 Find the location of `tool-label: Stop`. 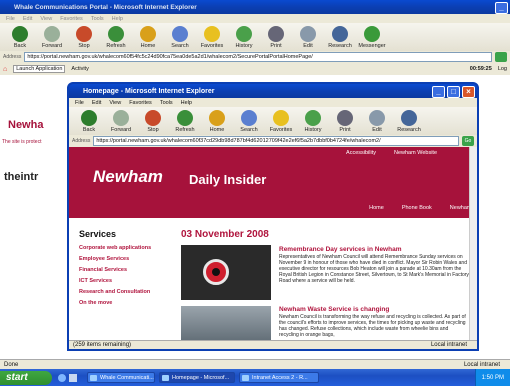

tool-label: Stop is located at coordinates (84, 46).